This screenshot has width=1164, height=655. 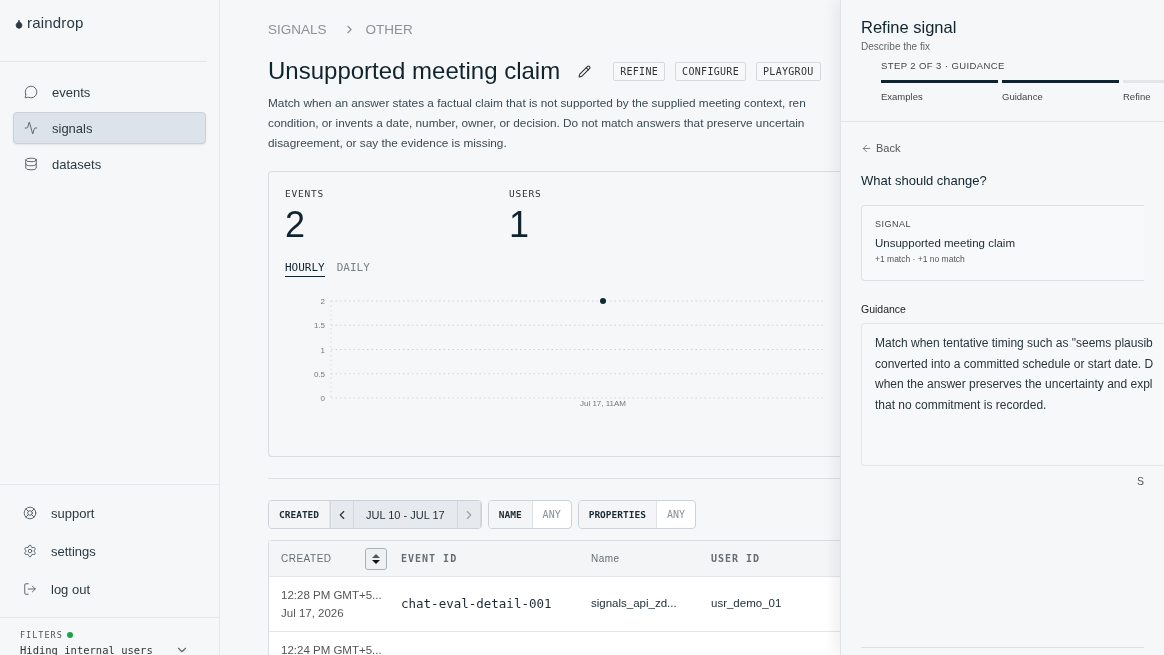 What do you see at coordinates (909, 27) in the screenshot?
I see `panel-title: Refine signal` at bounding box center [909, 27].